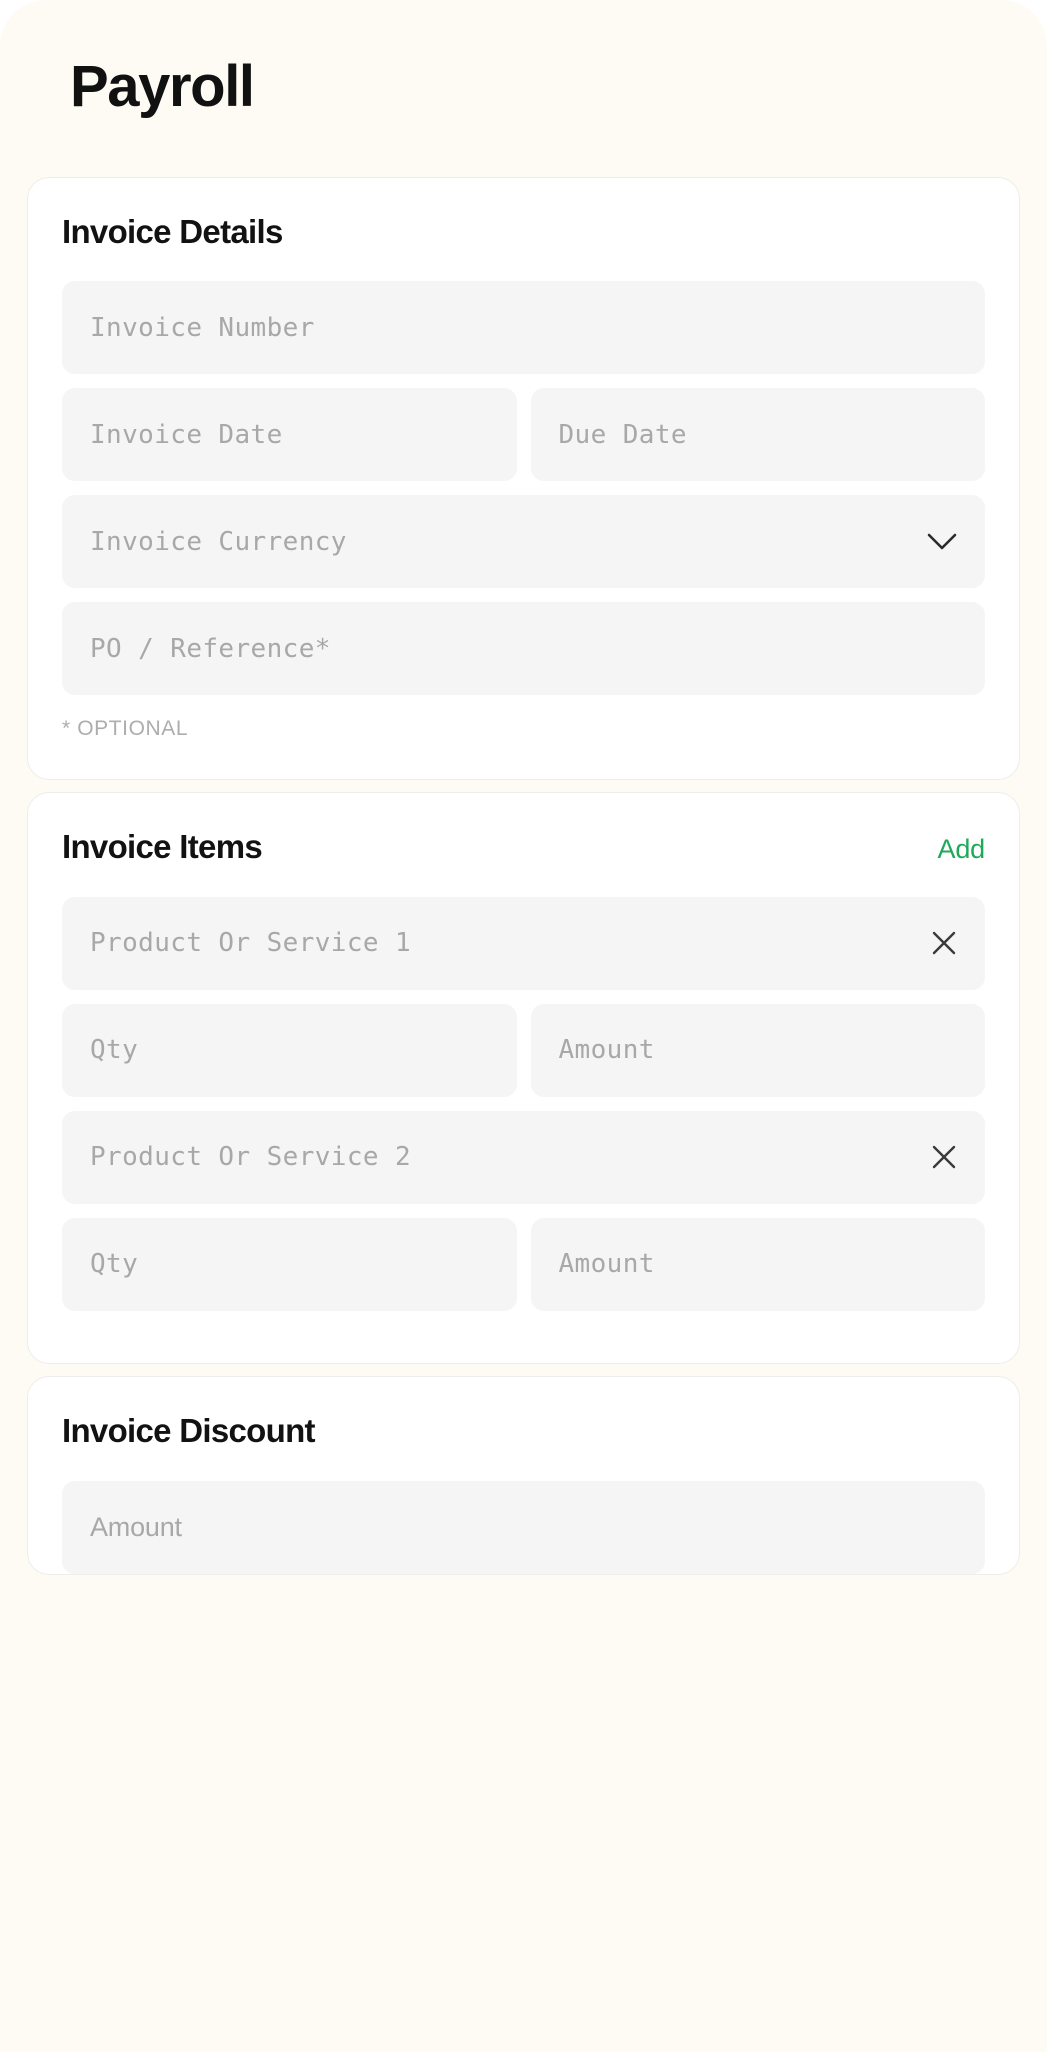 The width and height of the screenshot is (1047, 2052). What do you see at coordinates (523, 1527) in the screenshot?
I see `discount-amount-input: Amount` at bounding box center [523, 1527].